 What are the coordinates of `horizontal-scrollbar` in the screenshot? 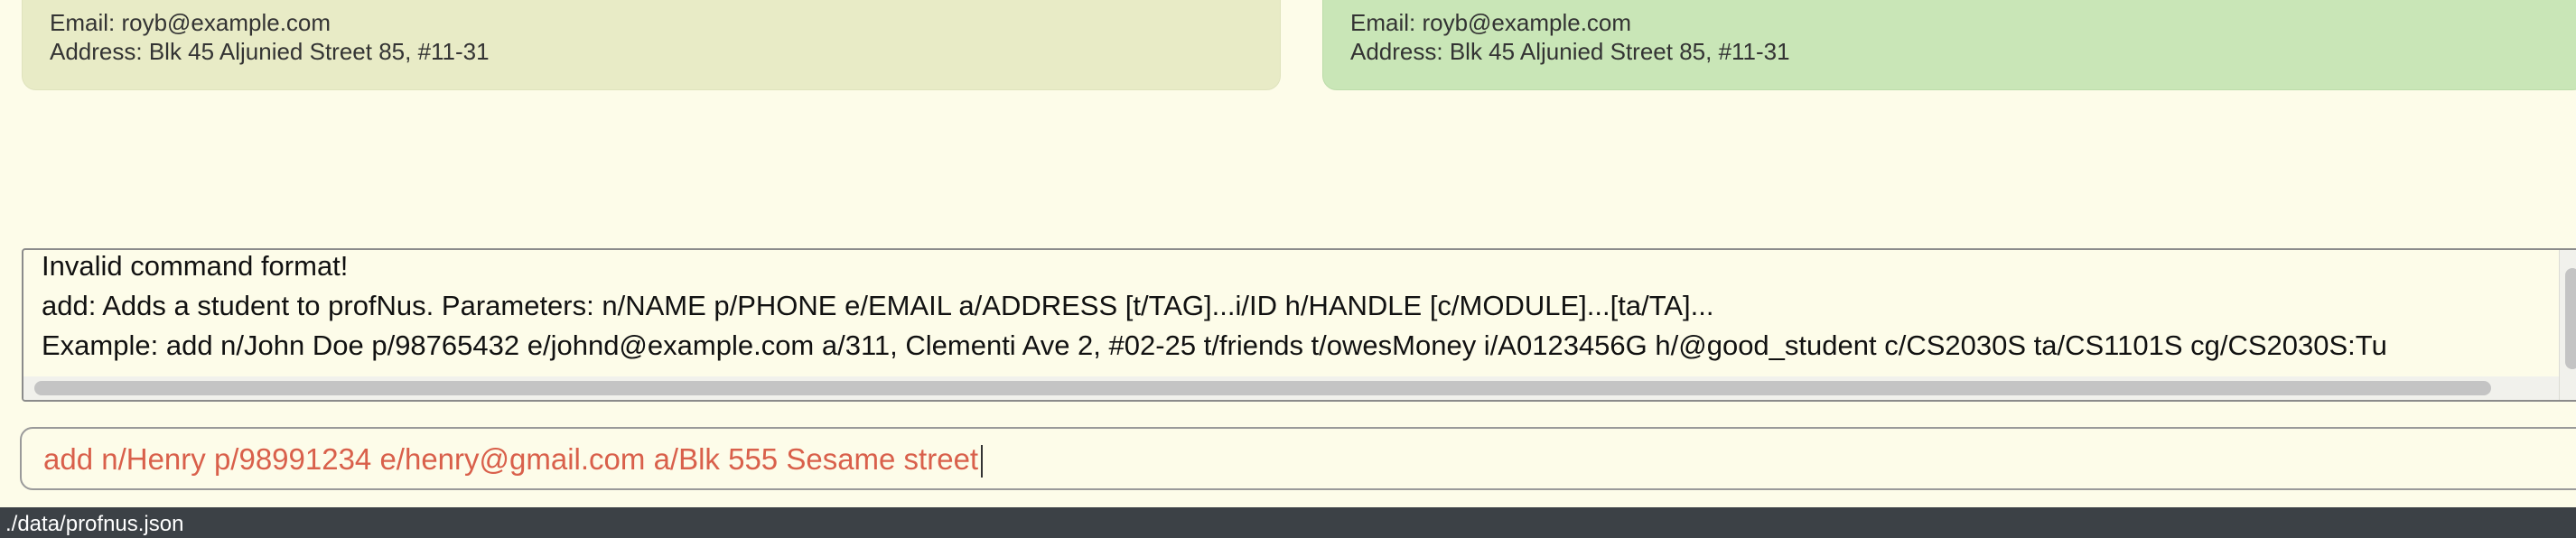 It's located at (1299, 388).